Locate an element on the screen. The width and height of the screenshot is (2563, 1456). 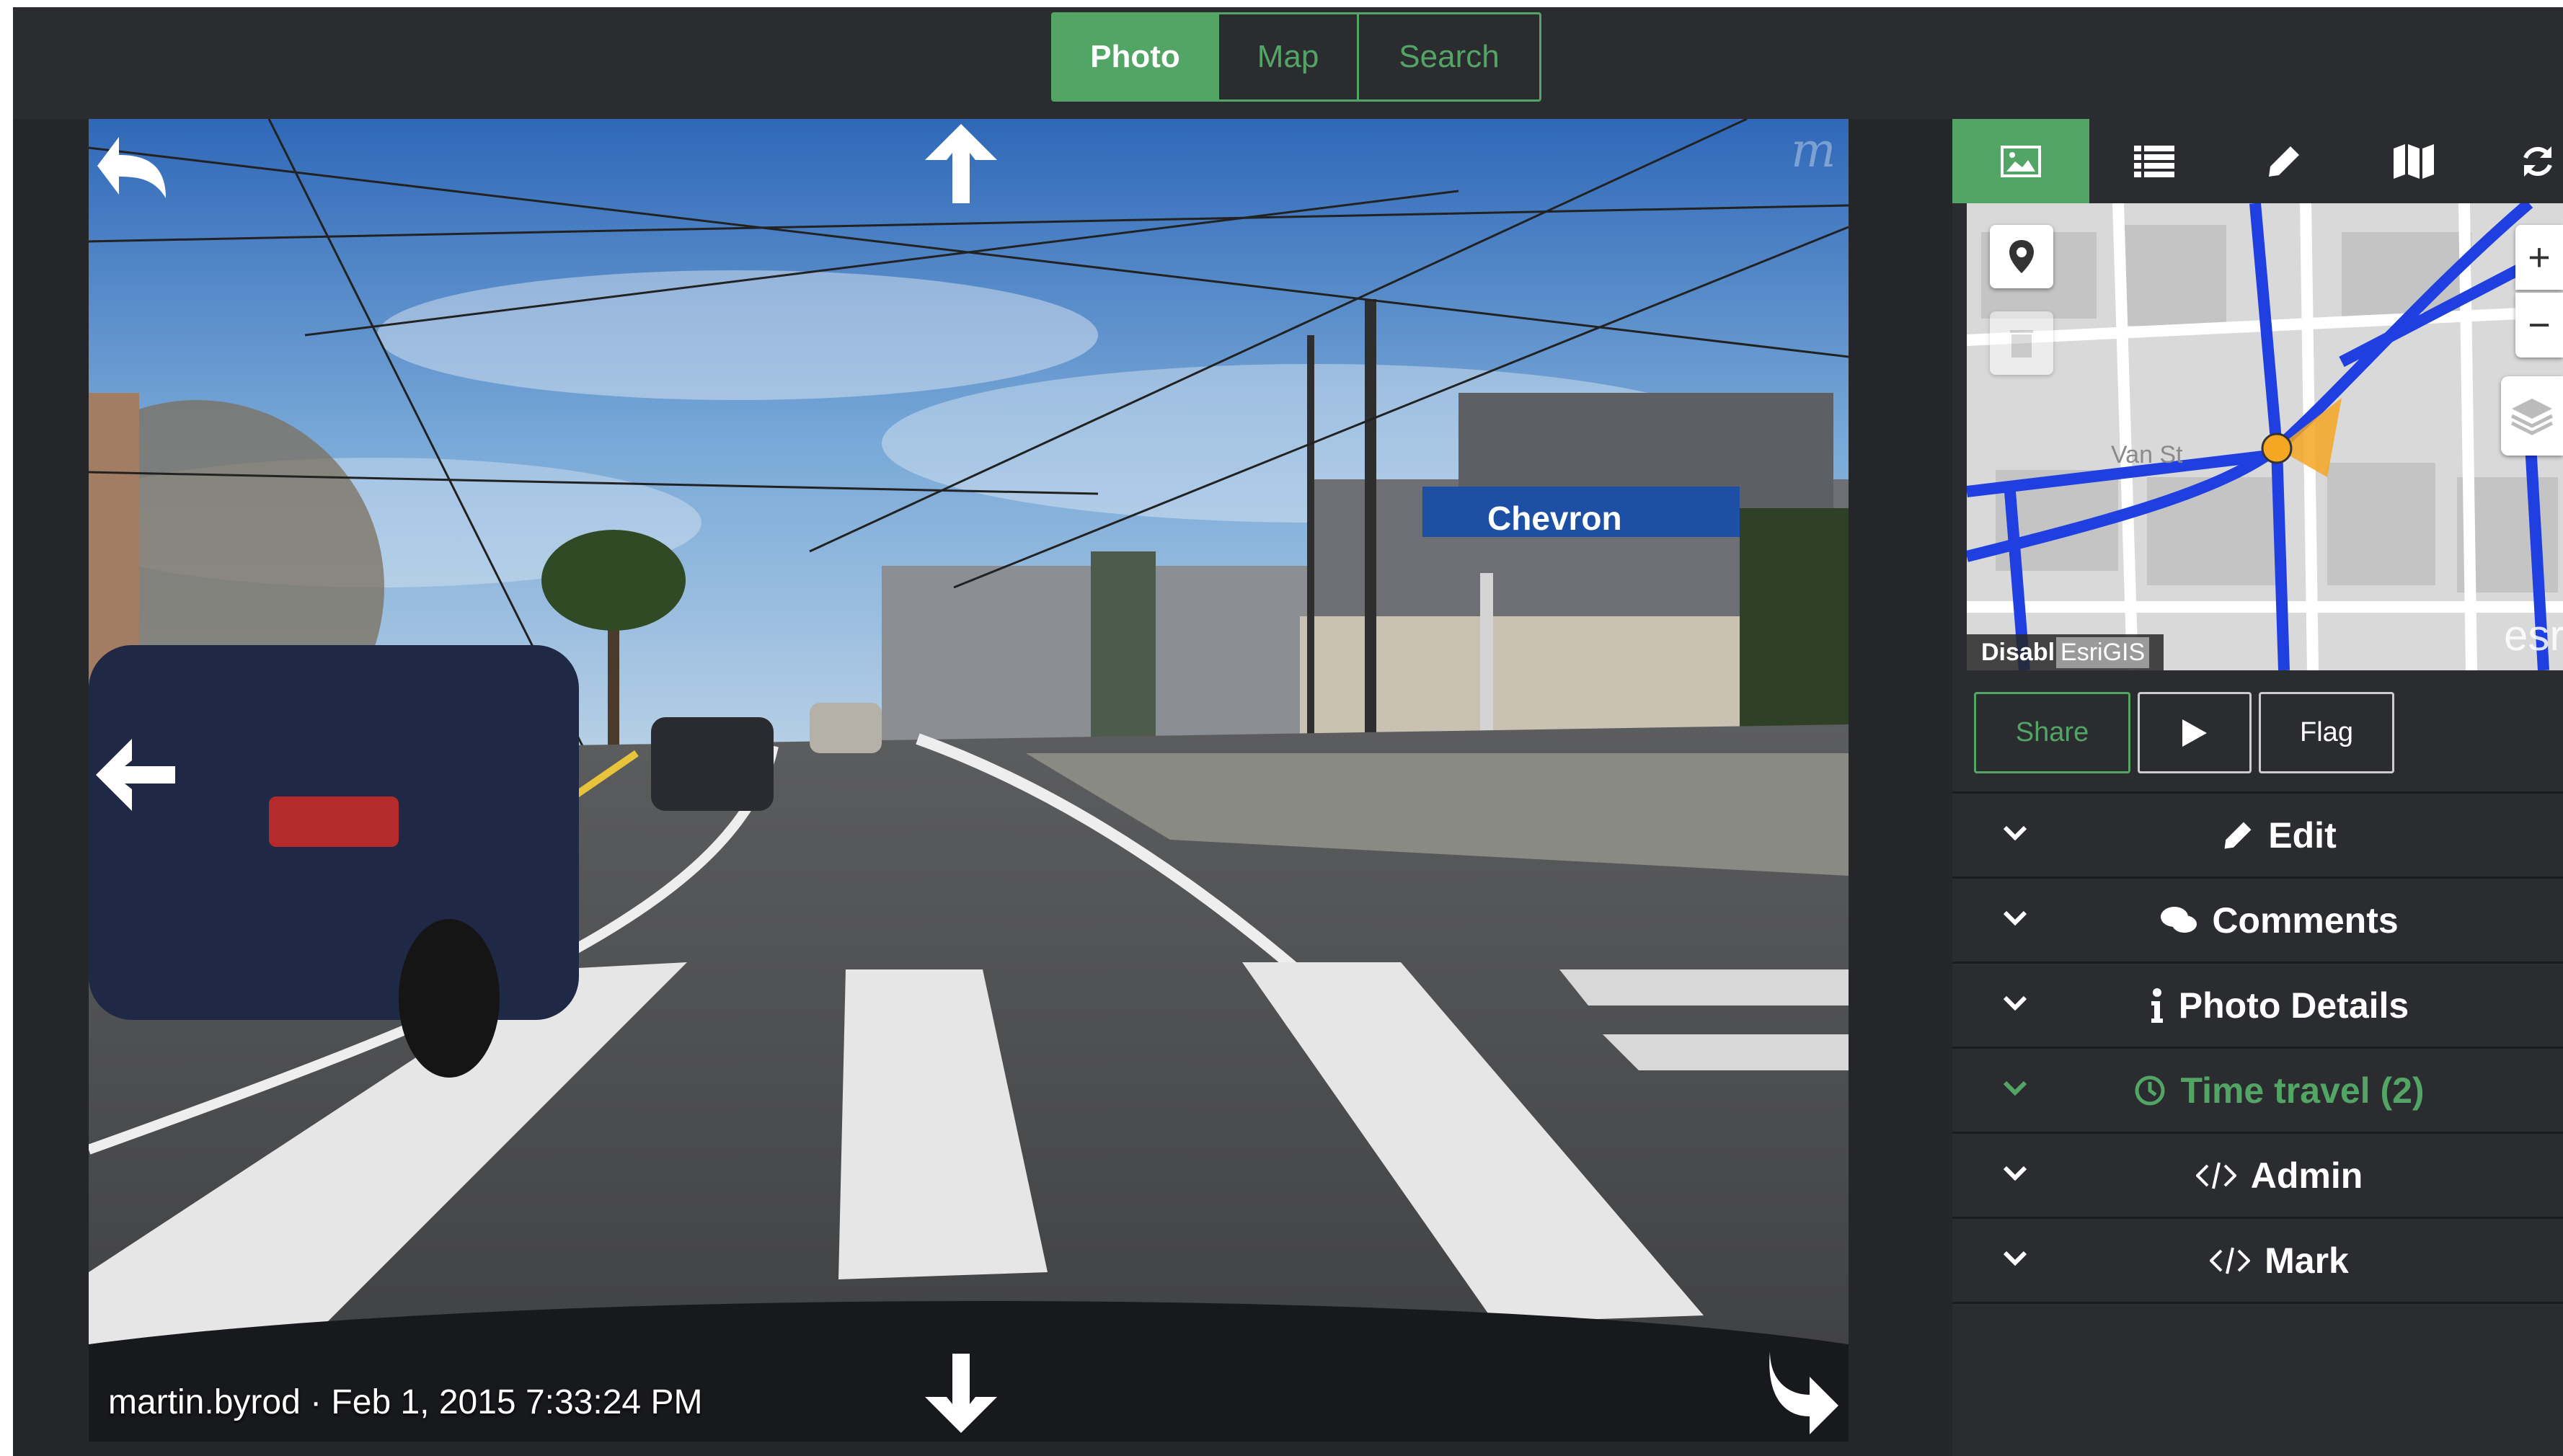
tab-refresh is located at coordinates (2517, 161).